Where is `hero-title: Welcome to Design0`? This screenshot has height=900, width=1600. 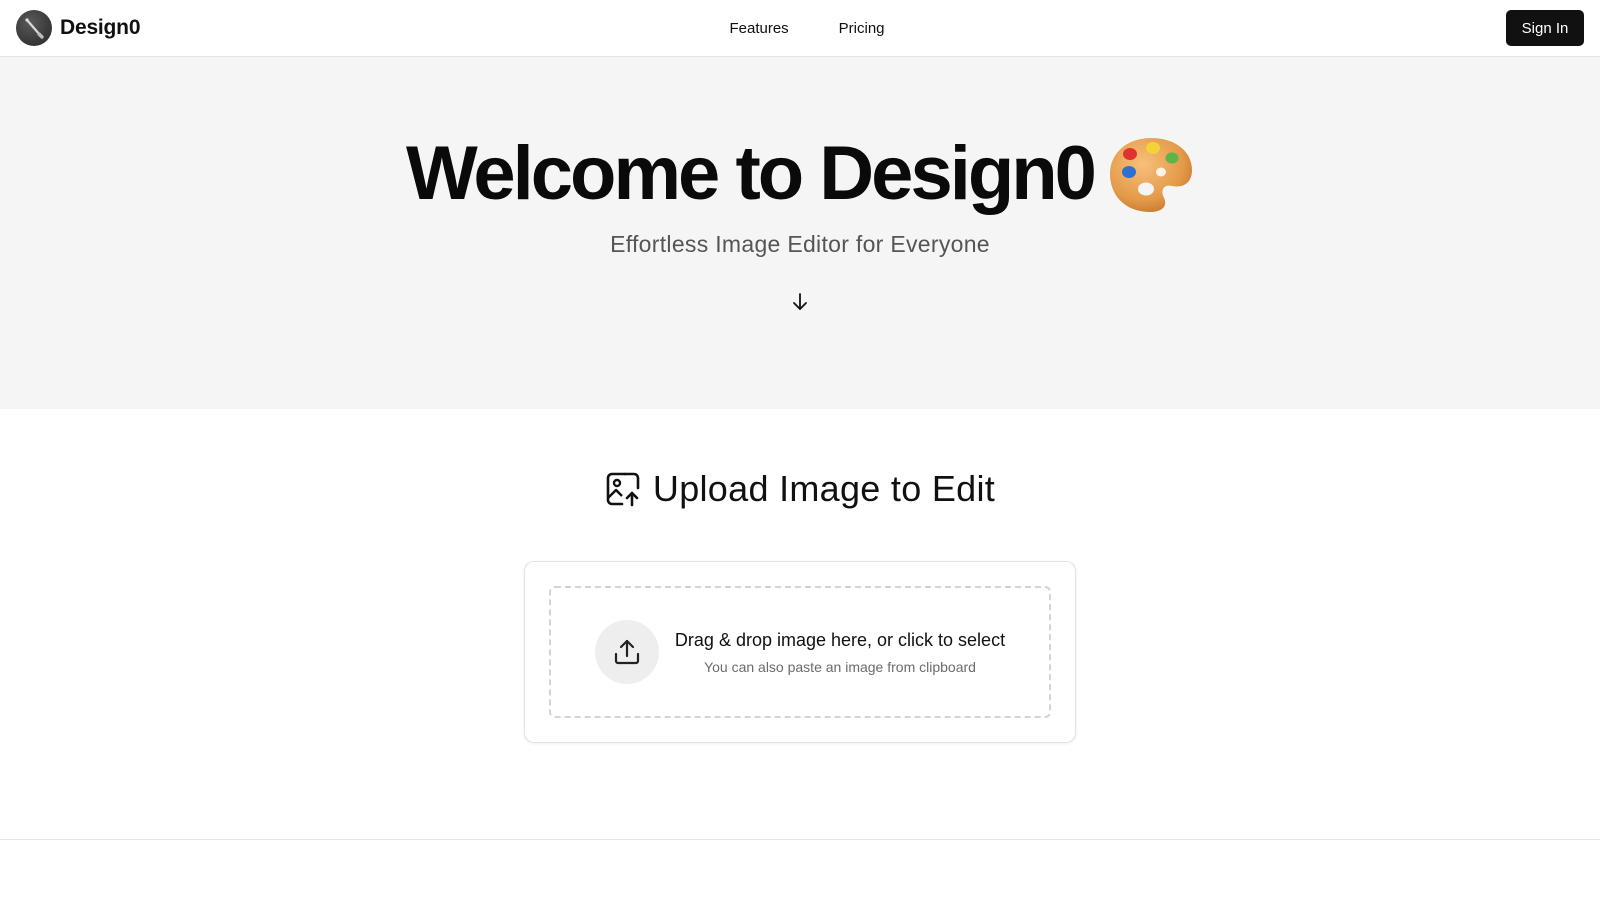
hero-title: Welcome to Design0 is located at coordinates (751, 173).